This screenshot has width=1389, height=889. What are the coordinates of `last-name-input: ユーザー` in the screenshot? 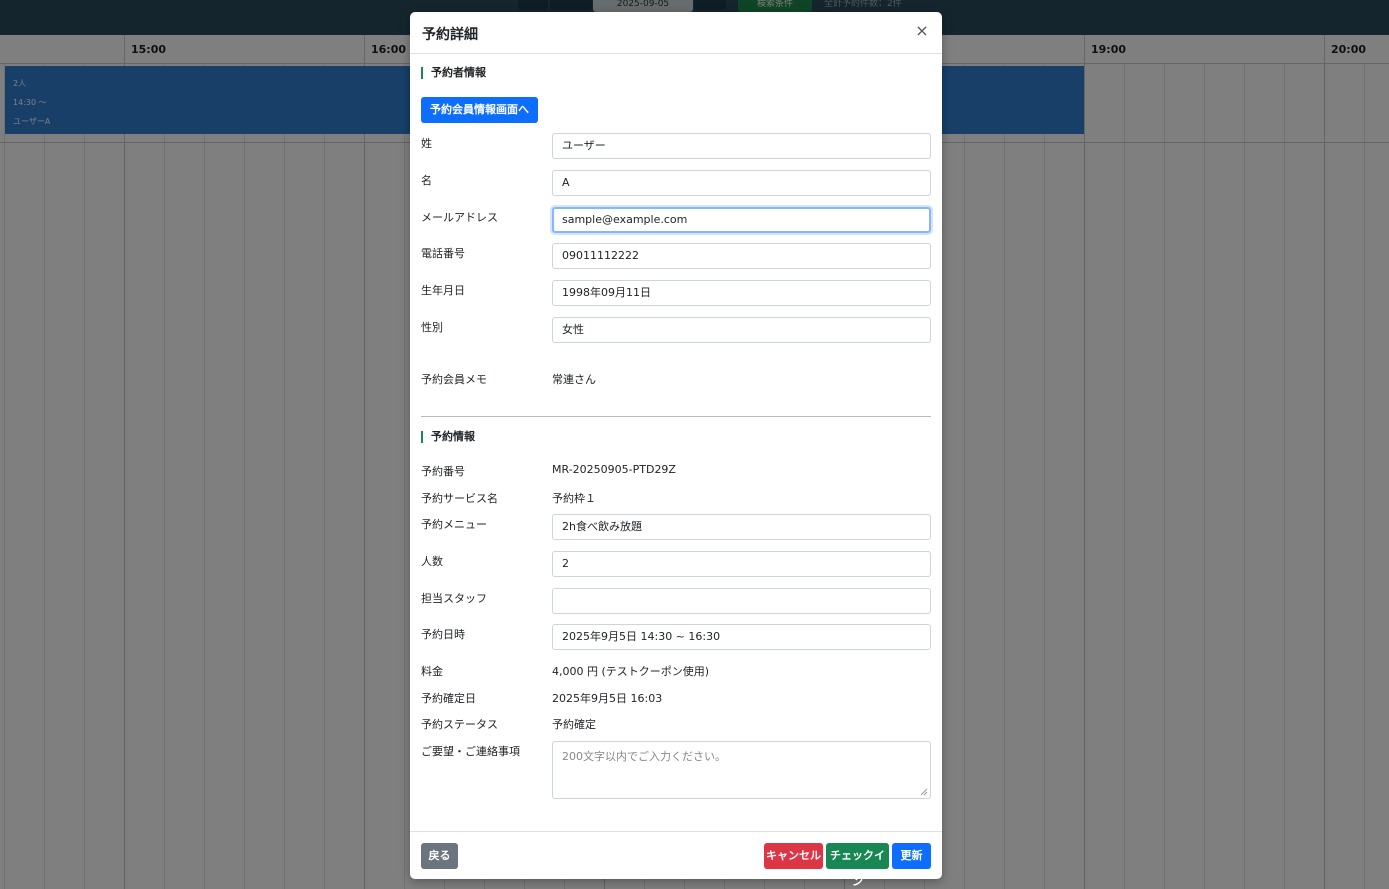 It's located at (741, 146).